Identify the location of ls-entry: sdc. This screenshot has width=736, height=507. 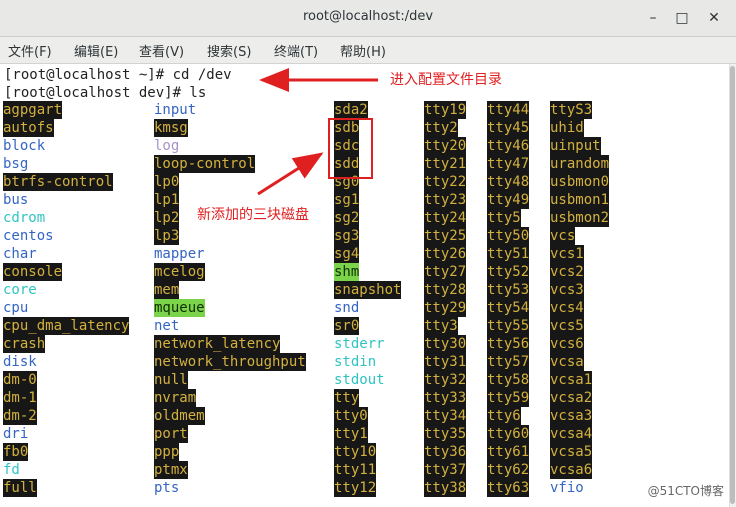
(347, 146).